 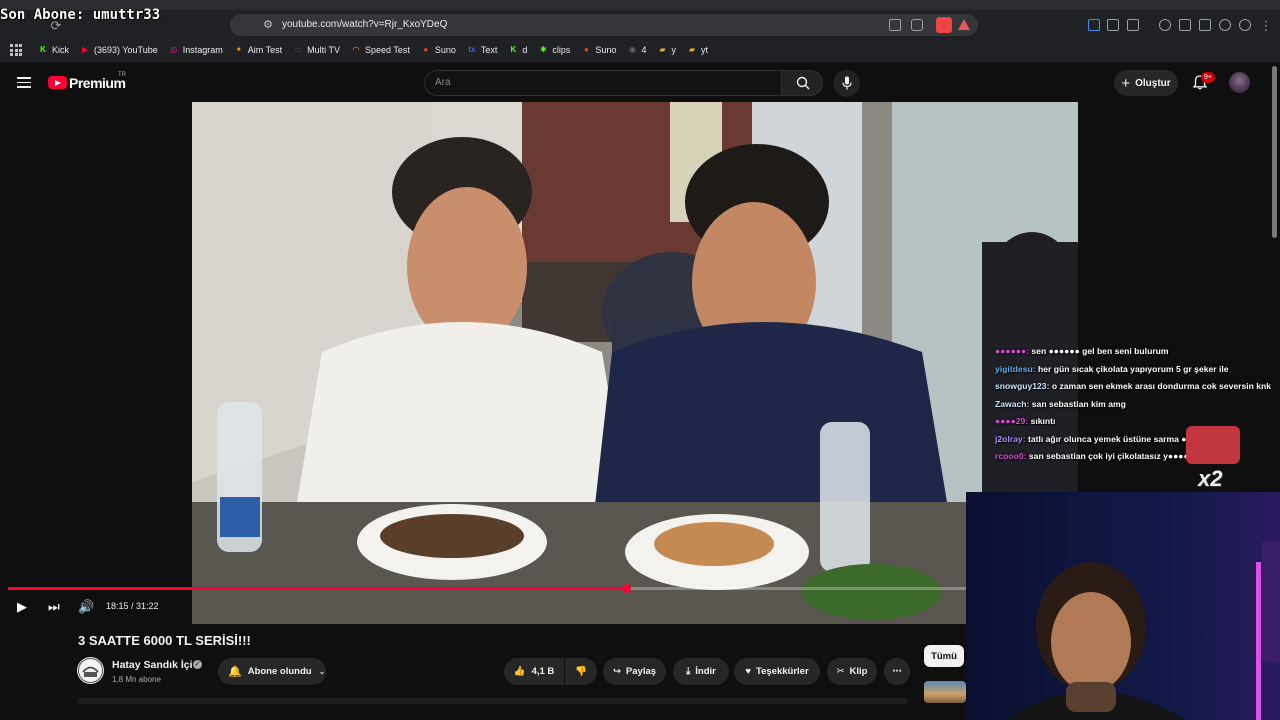 What do you see at coordinates (944, 25) in the screenshot?
I see `extension-ublock-icon` at bounding box center [944, 25].